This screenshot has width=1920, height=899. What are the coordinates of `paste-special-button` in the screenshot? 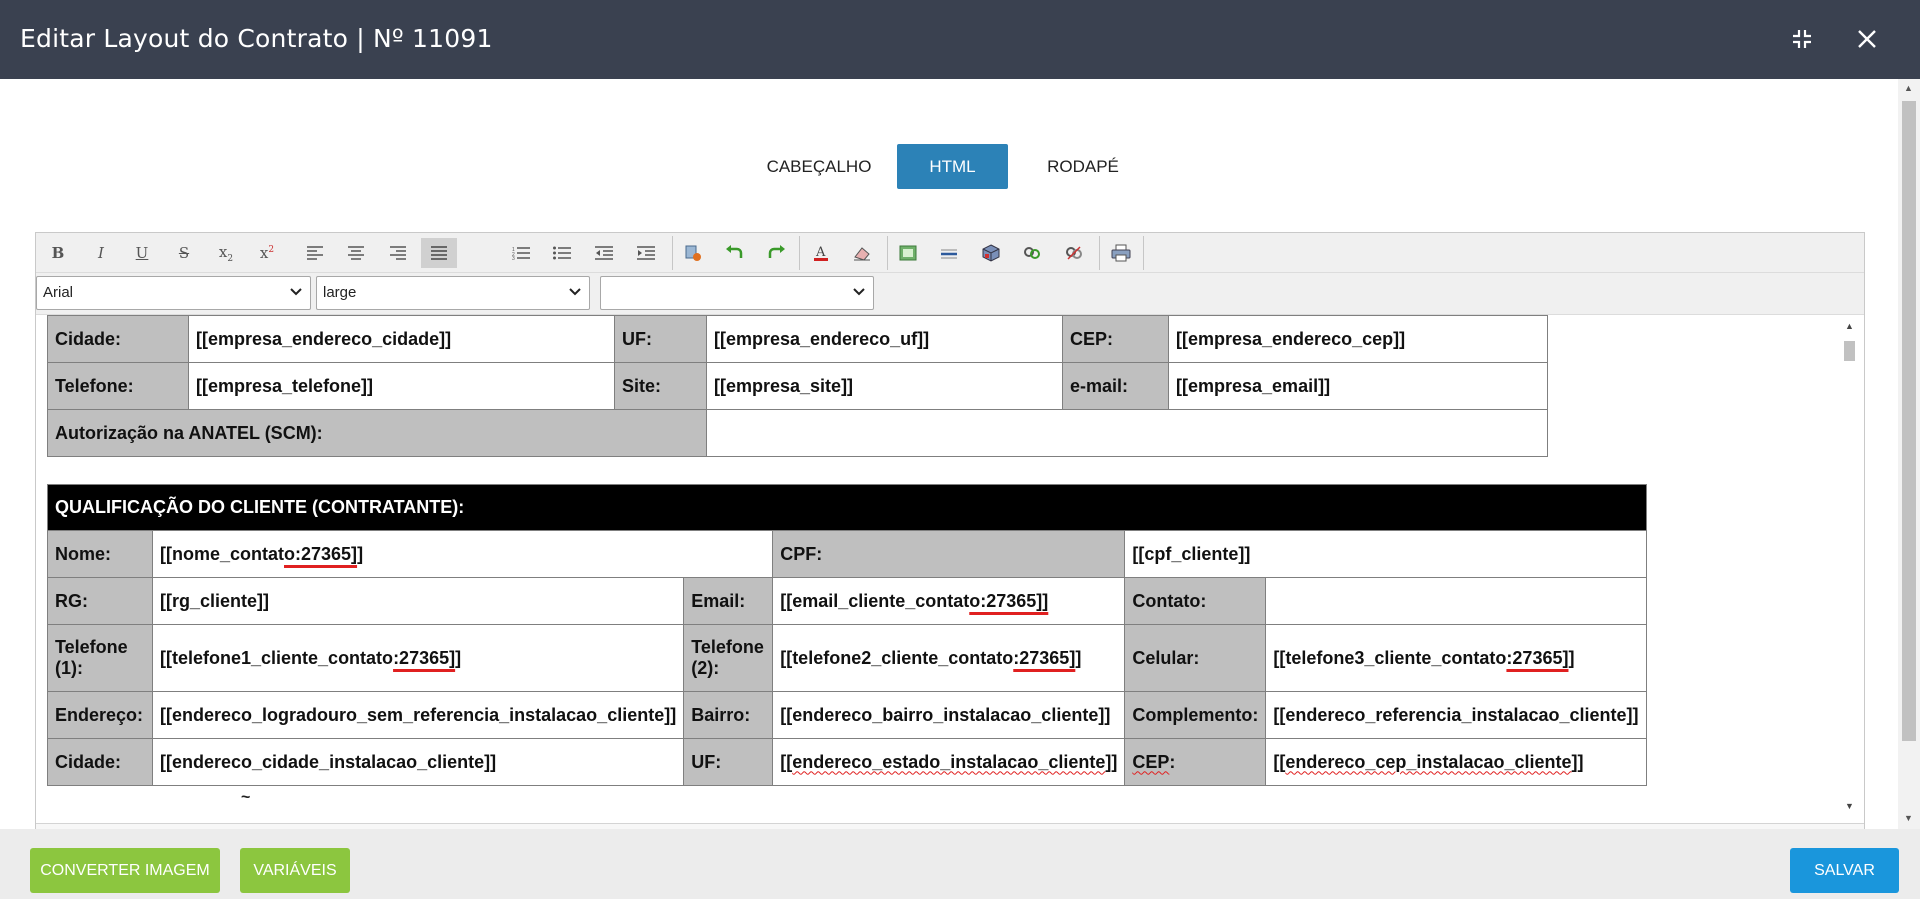 It's located at (693, 253).